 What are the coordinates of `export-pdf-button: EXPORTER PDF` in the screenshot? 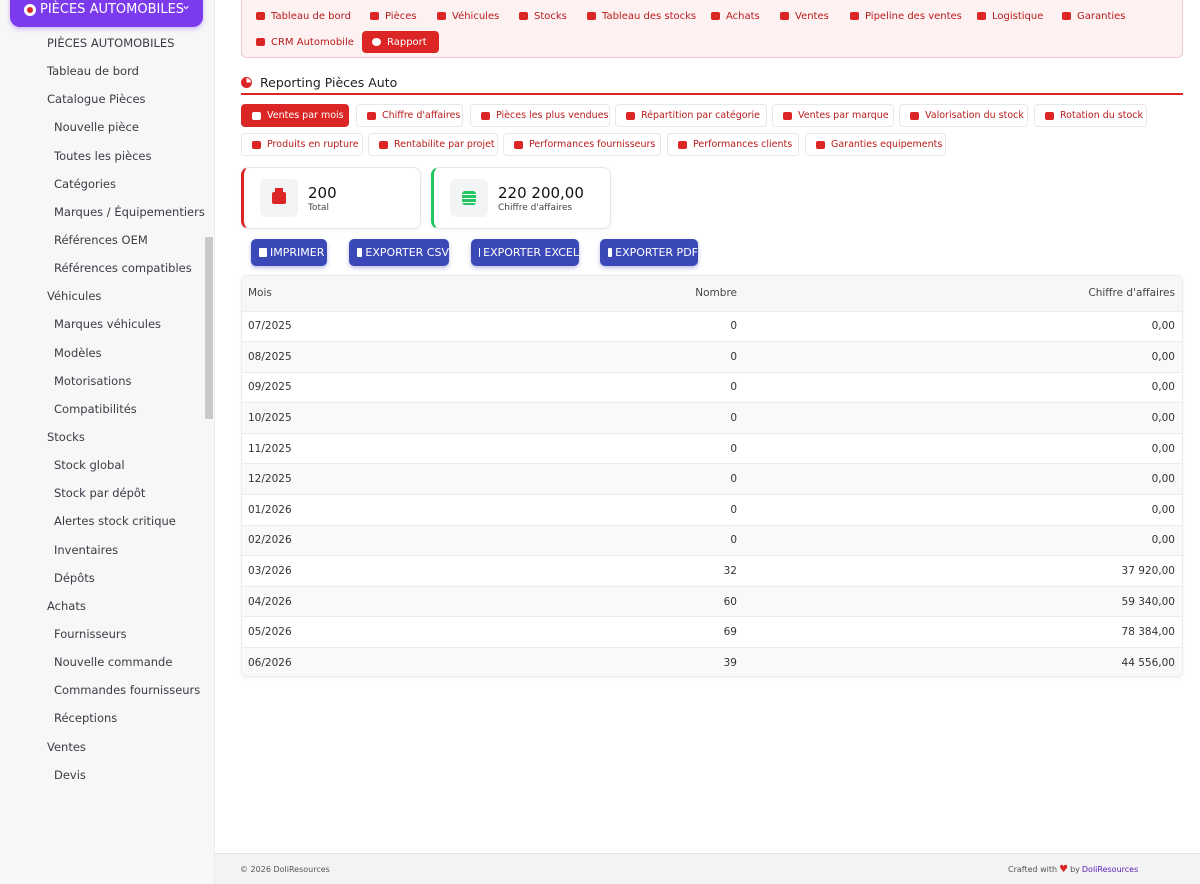 It's located at (649, 252).